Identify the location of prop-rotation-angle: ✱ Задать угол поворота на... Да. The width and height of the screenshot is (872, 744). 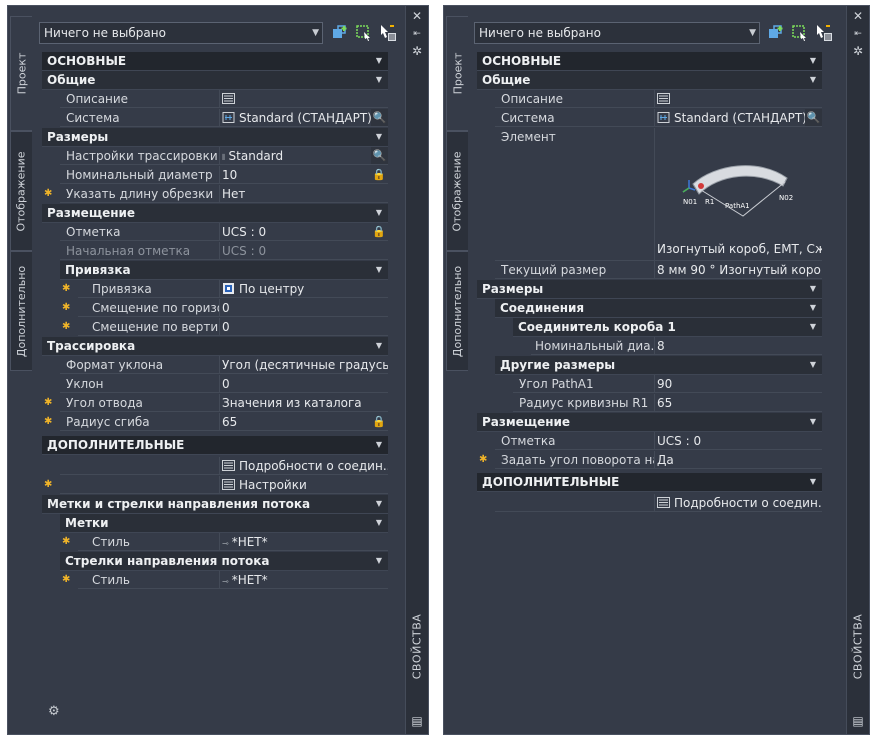
(649, 460).